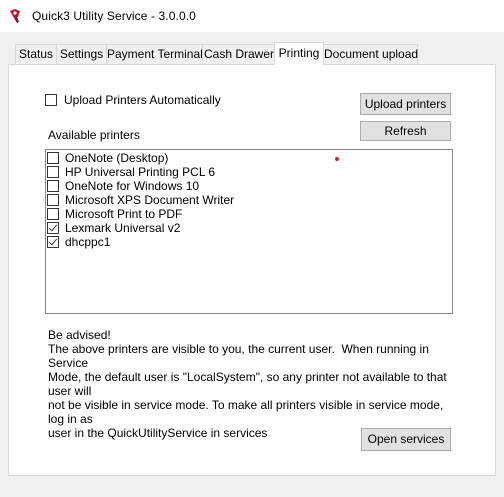 The width and height of the screenshot is (504, 497). What do you see at coordinates (252, 16) in the screenshot?
I see `title-bar: Quick3 Utility Service - 3.0.0.0` at bounding box center [252, 16].